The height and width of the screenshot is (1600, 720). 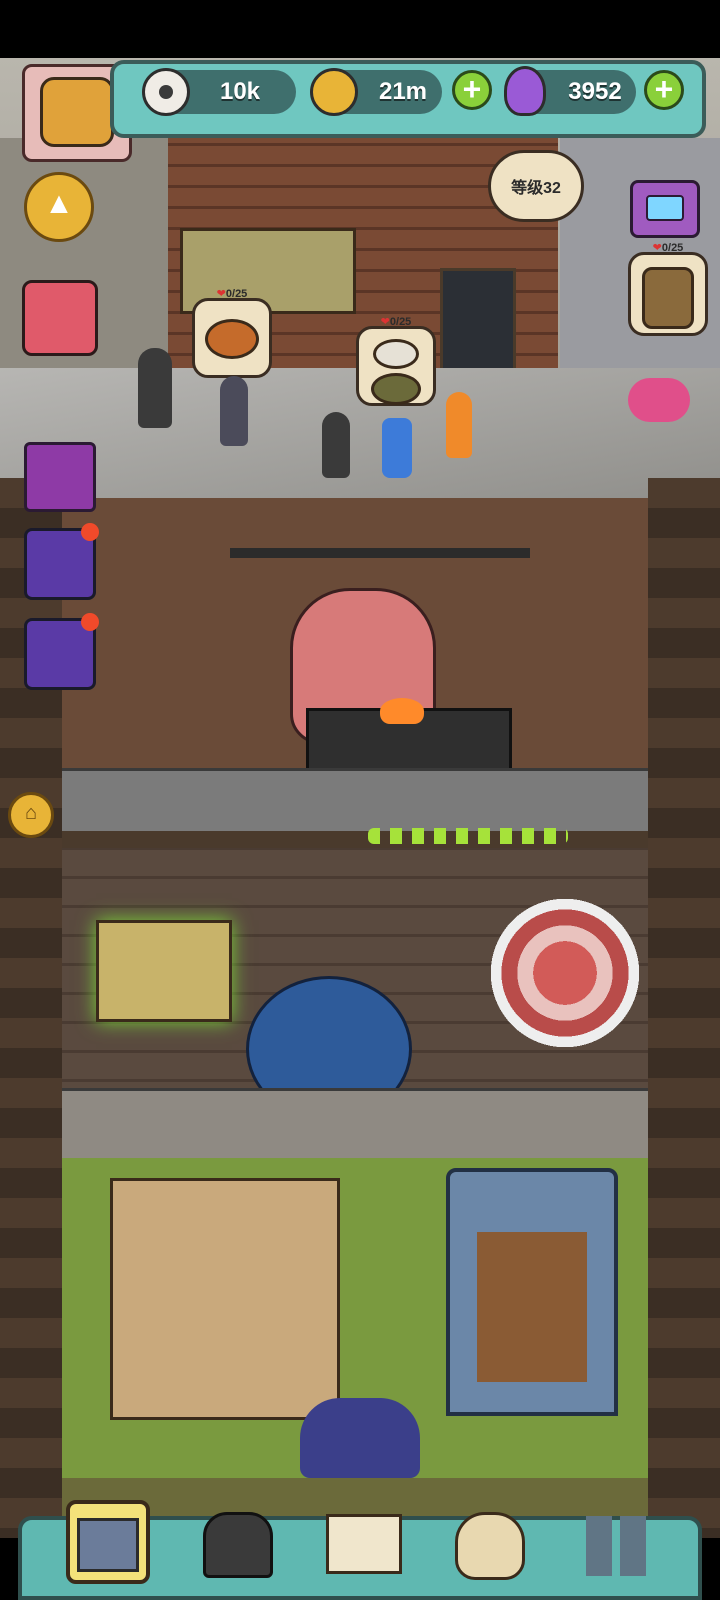 I want to click on coin-value: 21m, so click(x=403, y=91).